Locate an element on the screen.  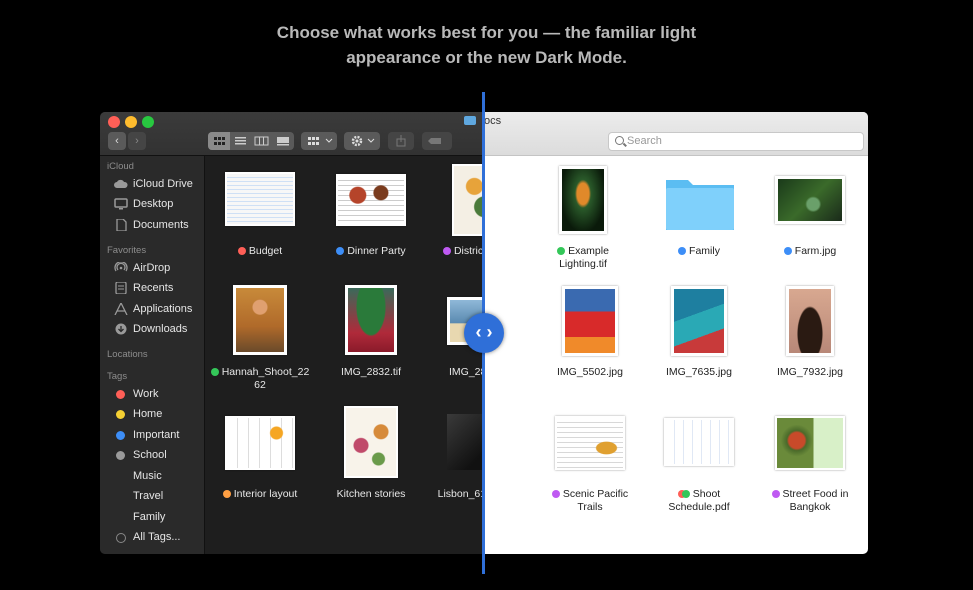
grid-icon is located at coordinates (219, 141).